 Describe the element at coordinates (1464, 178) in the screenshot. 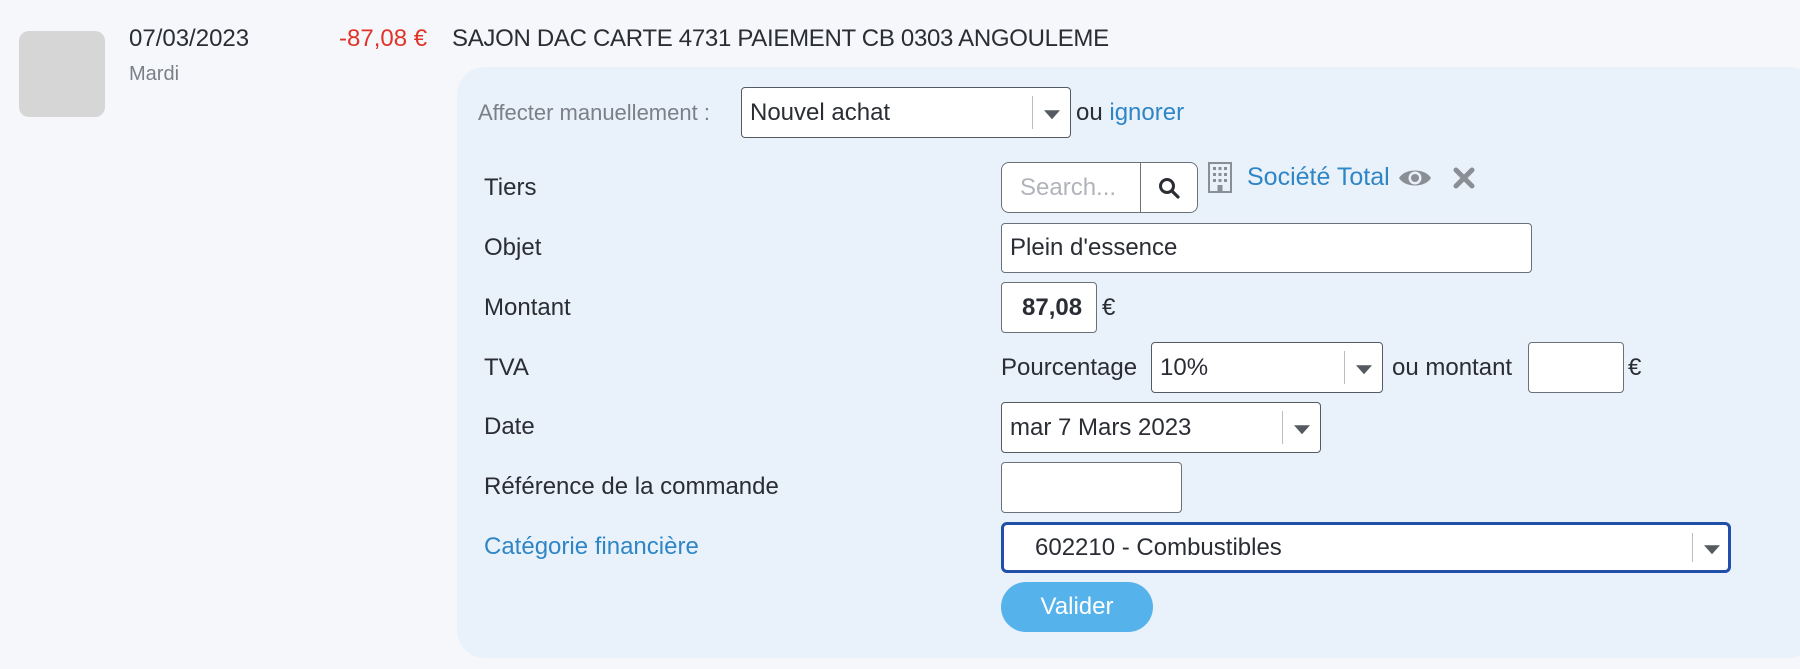

I see `close-icon` at that location.